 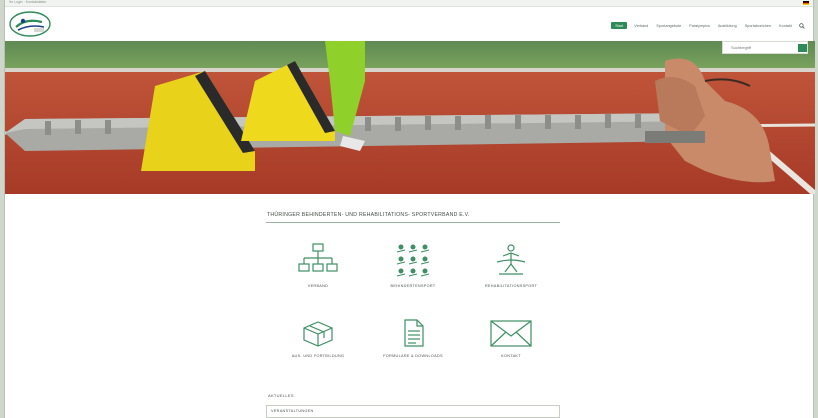 What do you see at coordinates (806, 3) in the screenshot?
I see `language-flag-icon` at bounding box center [806, 3].